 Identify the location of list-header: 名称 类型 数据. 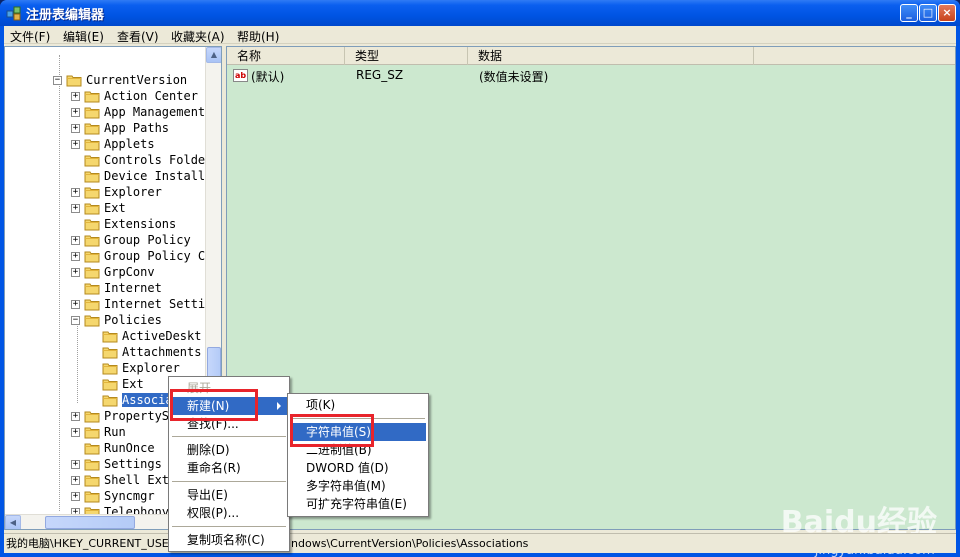
(591, 56).